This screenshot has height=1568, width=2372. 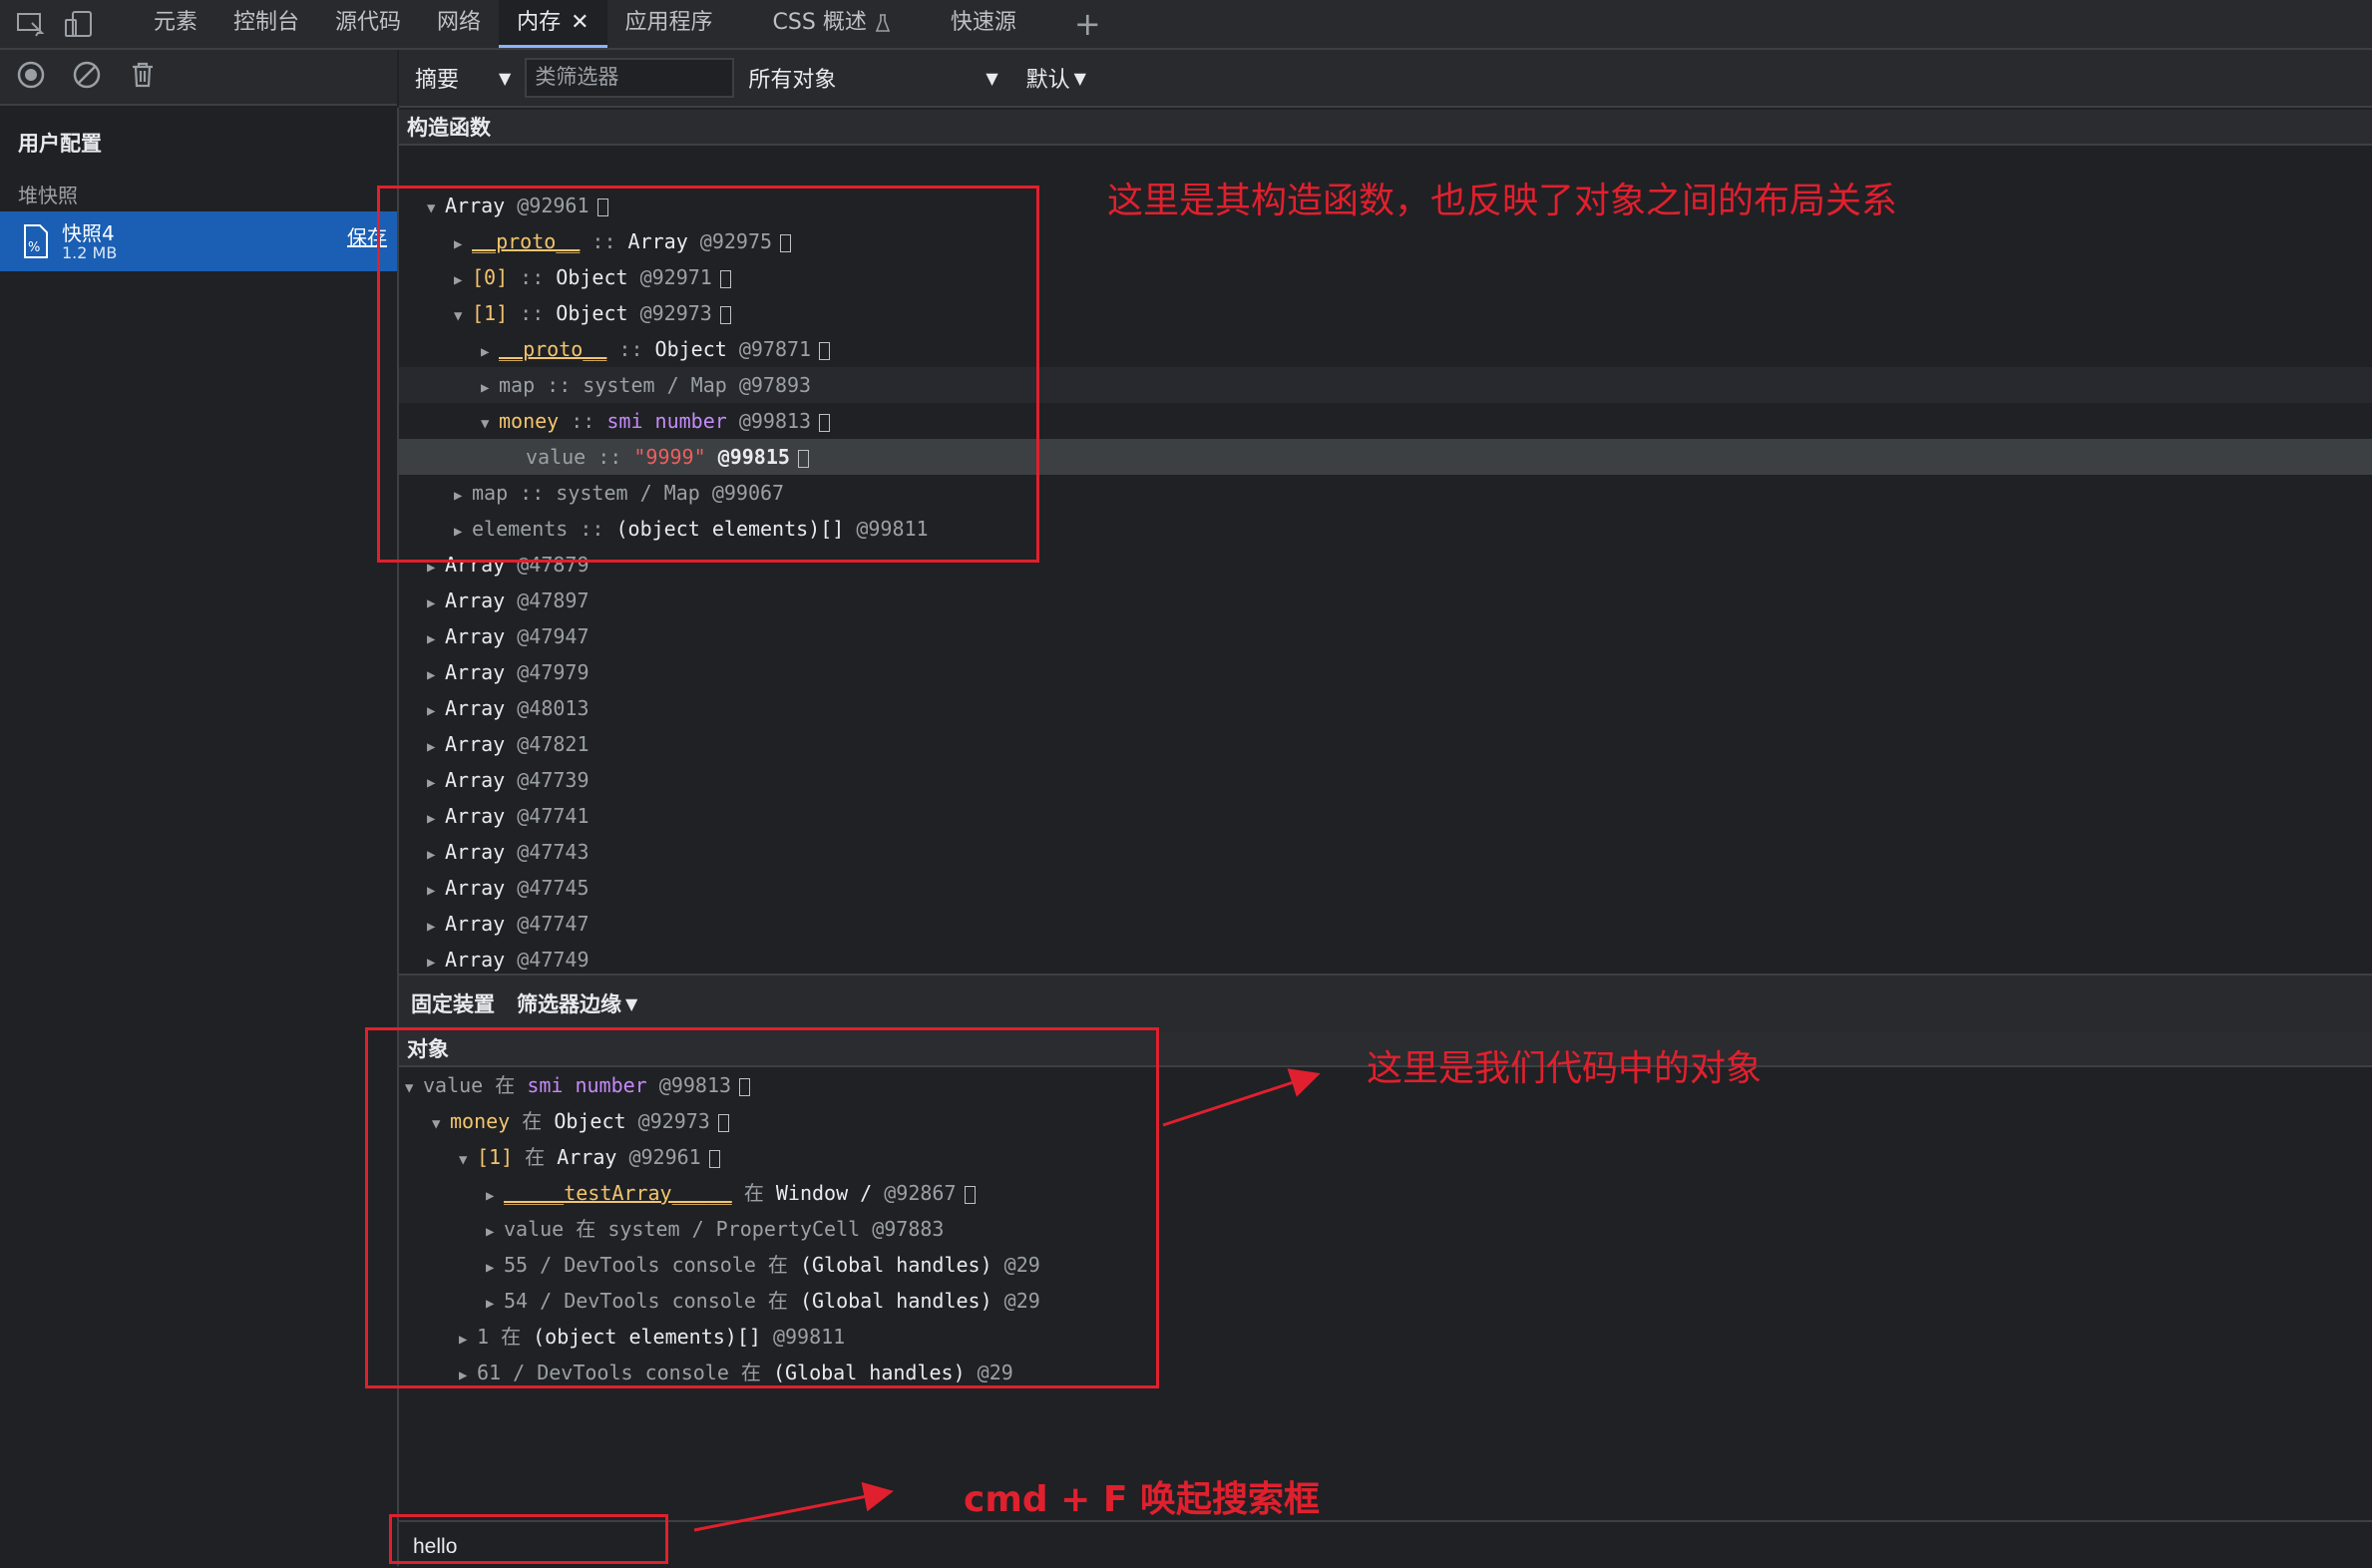 What do you see at coordinates (1007, 1300) in the screenshot?
I see `annotation-arrows` at bounding box center [1007, 1300].